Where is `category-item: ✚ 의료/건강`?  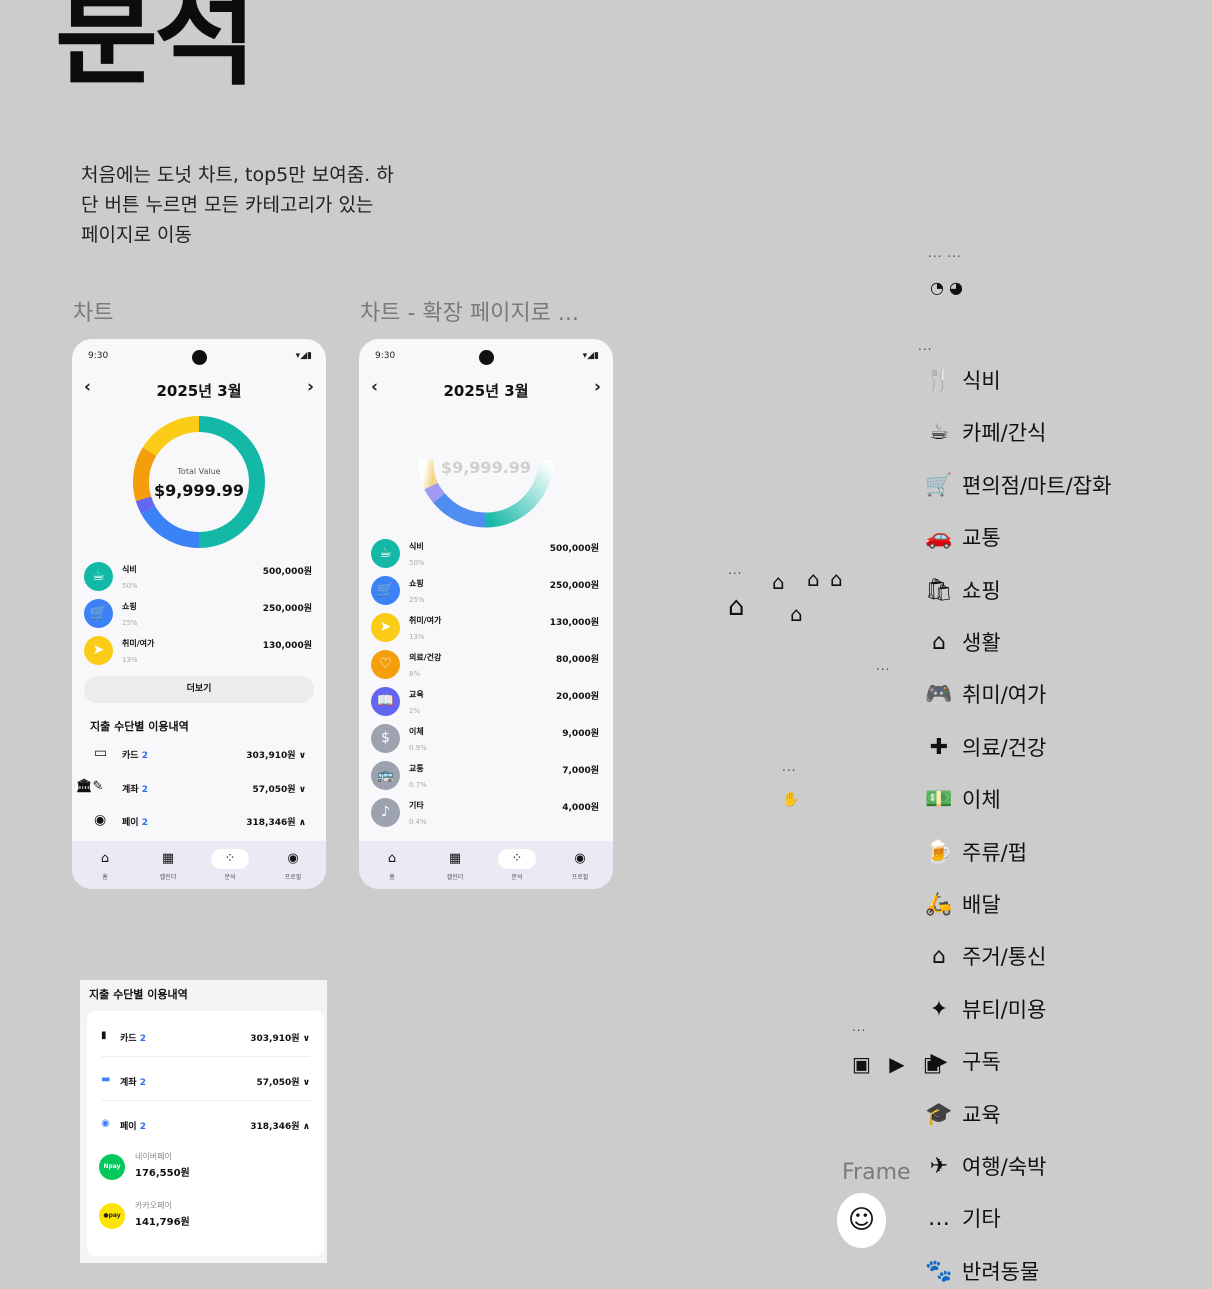
category-item: ✚ 의료/건강 is located at coordinates (1058, 747).